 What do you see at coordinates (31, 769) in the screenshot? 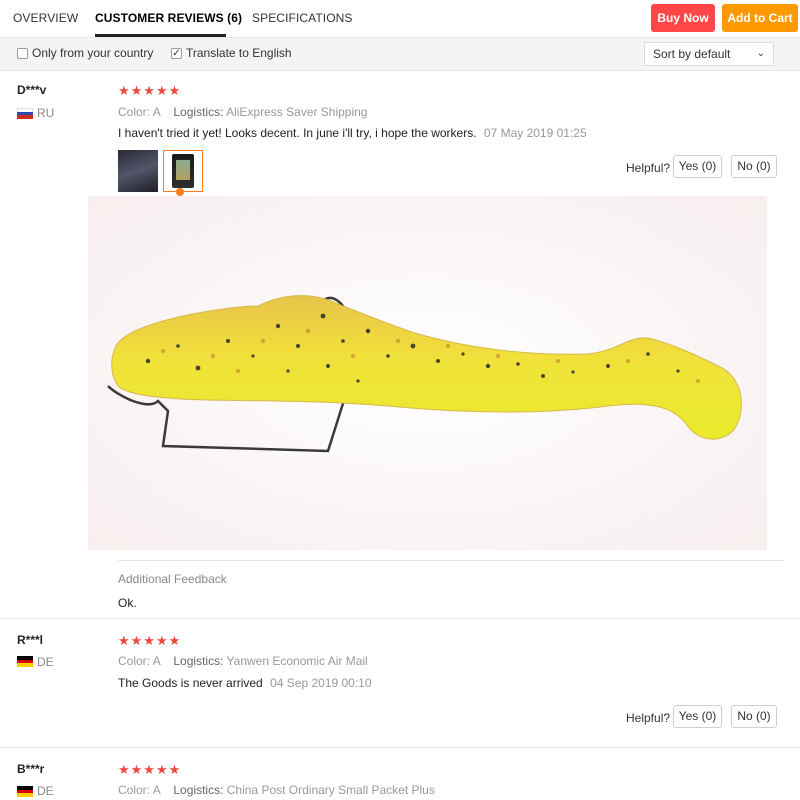
I see `reviewer-name: B***r` at bounding box center [31, 769].